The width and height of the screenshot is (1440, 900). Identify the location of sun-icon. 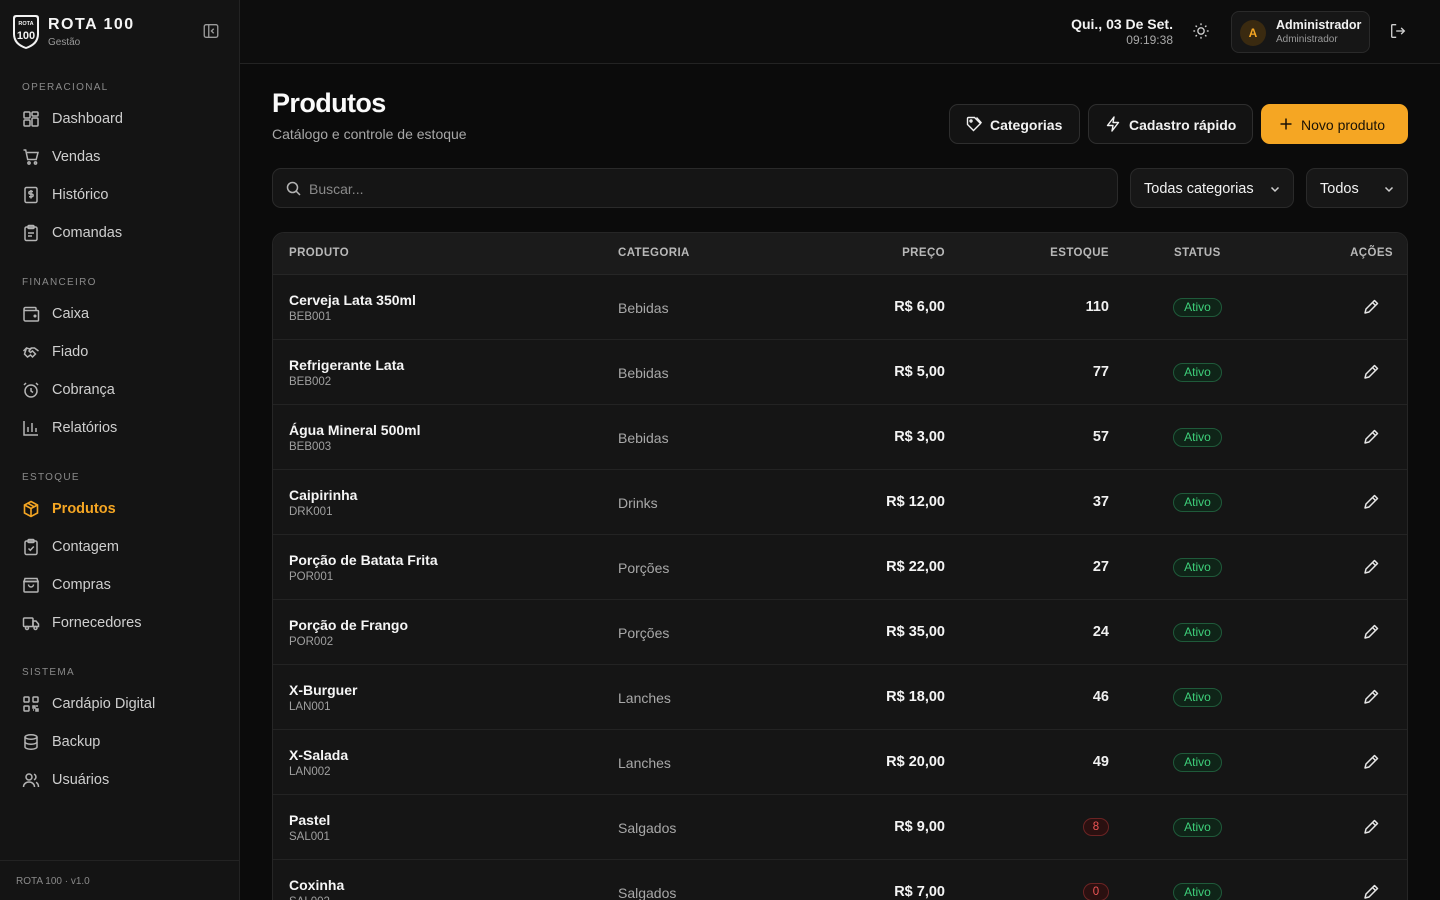
(1202, 32).